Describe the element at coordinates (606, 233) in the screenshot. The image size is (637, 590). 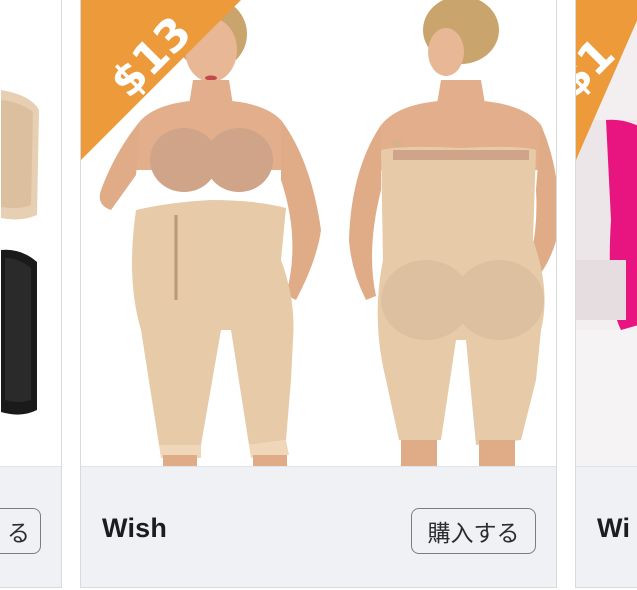
I see `product-image-right: $1` at that location.